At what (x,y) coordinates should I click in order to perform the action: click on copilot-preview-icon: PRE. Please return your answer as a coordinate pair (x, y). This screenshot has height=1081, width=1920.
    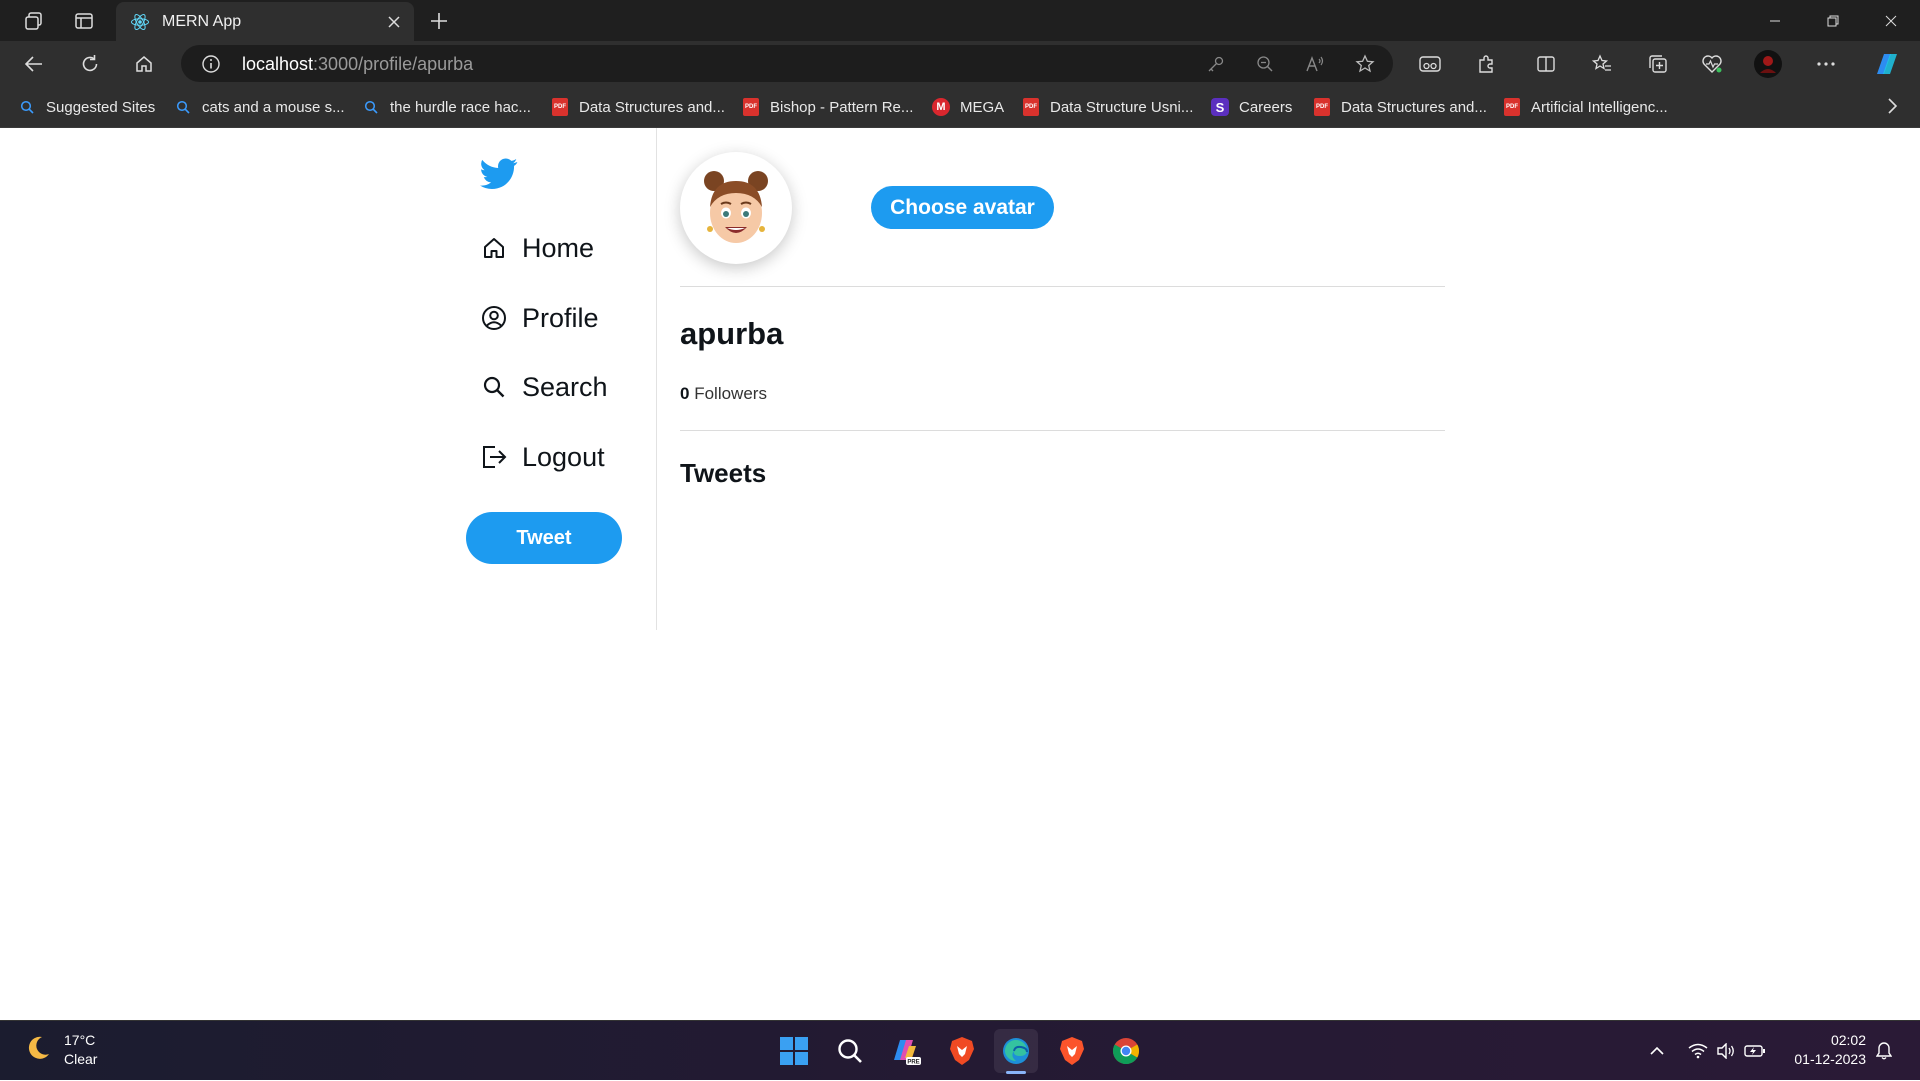
    Looking at the image, I should click on (906, 1051).